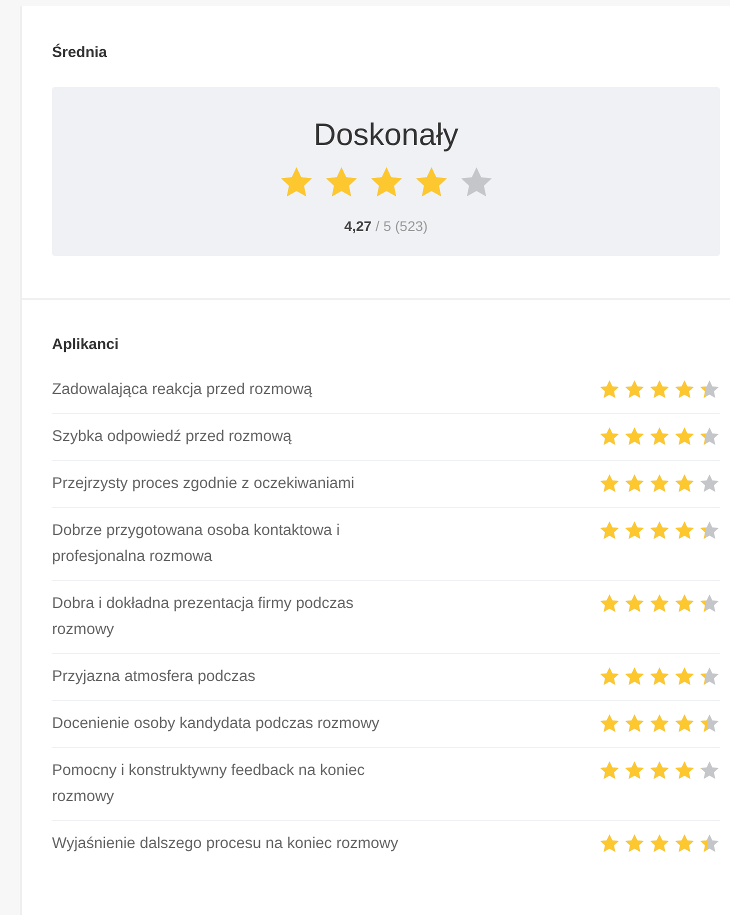 This screenshot has width=730, height=915. What do you see at coordinates (172, 437) in the screenshot?
I see `criterion-label: Szybka odpowiedź przed rozmową` at bounding box center [172, 437].